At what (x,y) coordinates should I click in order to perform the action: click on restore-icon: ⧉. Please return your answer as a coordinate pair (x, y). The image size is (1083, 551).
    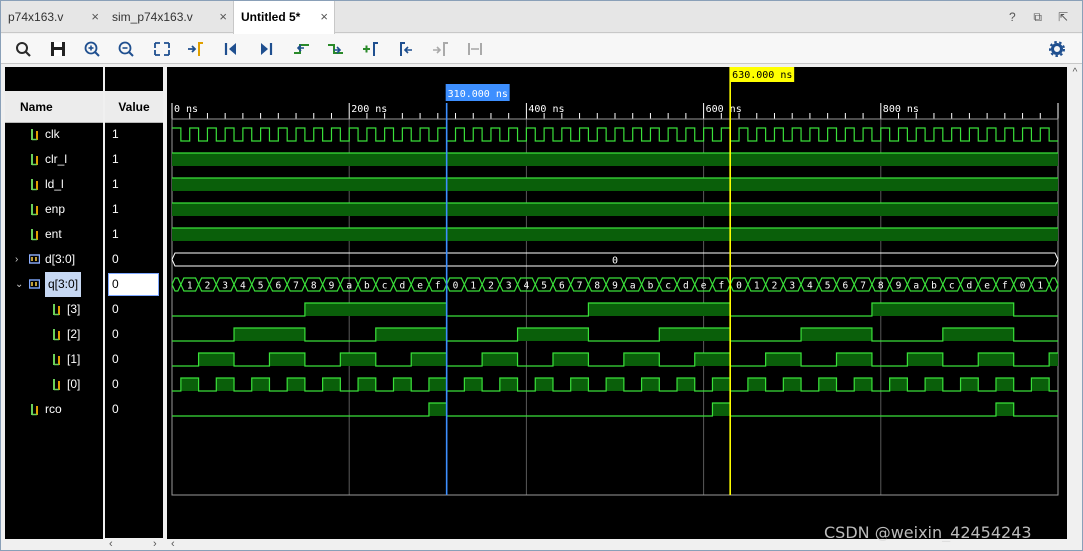
    Looking at the image, I should click on (1038, 17).